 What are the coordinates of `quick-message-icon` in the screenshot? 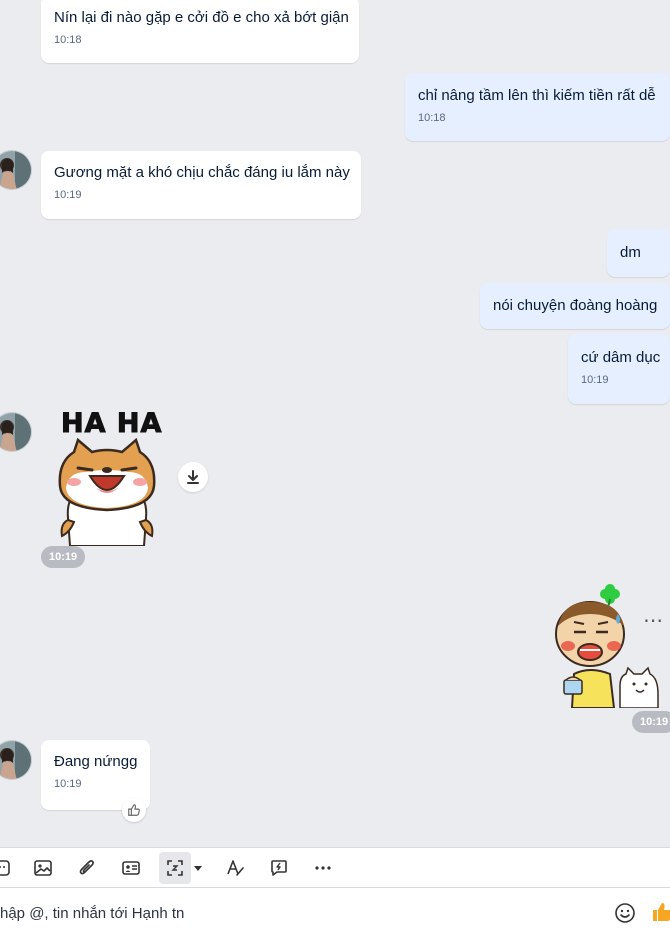 It's located at (279, 868).